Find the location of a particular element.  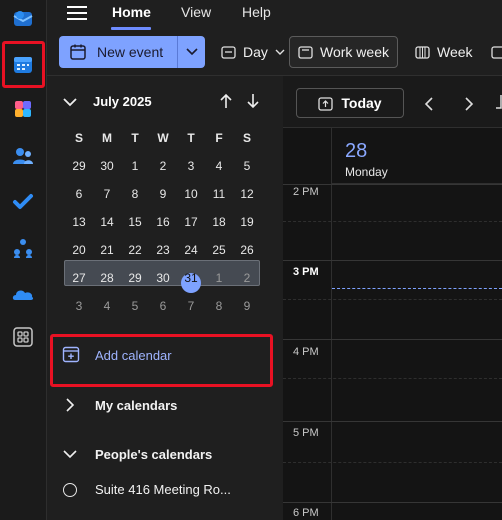

time-label-current: 3 PM is located at coordinates (306, 272).